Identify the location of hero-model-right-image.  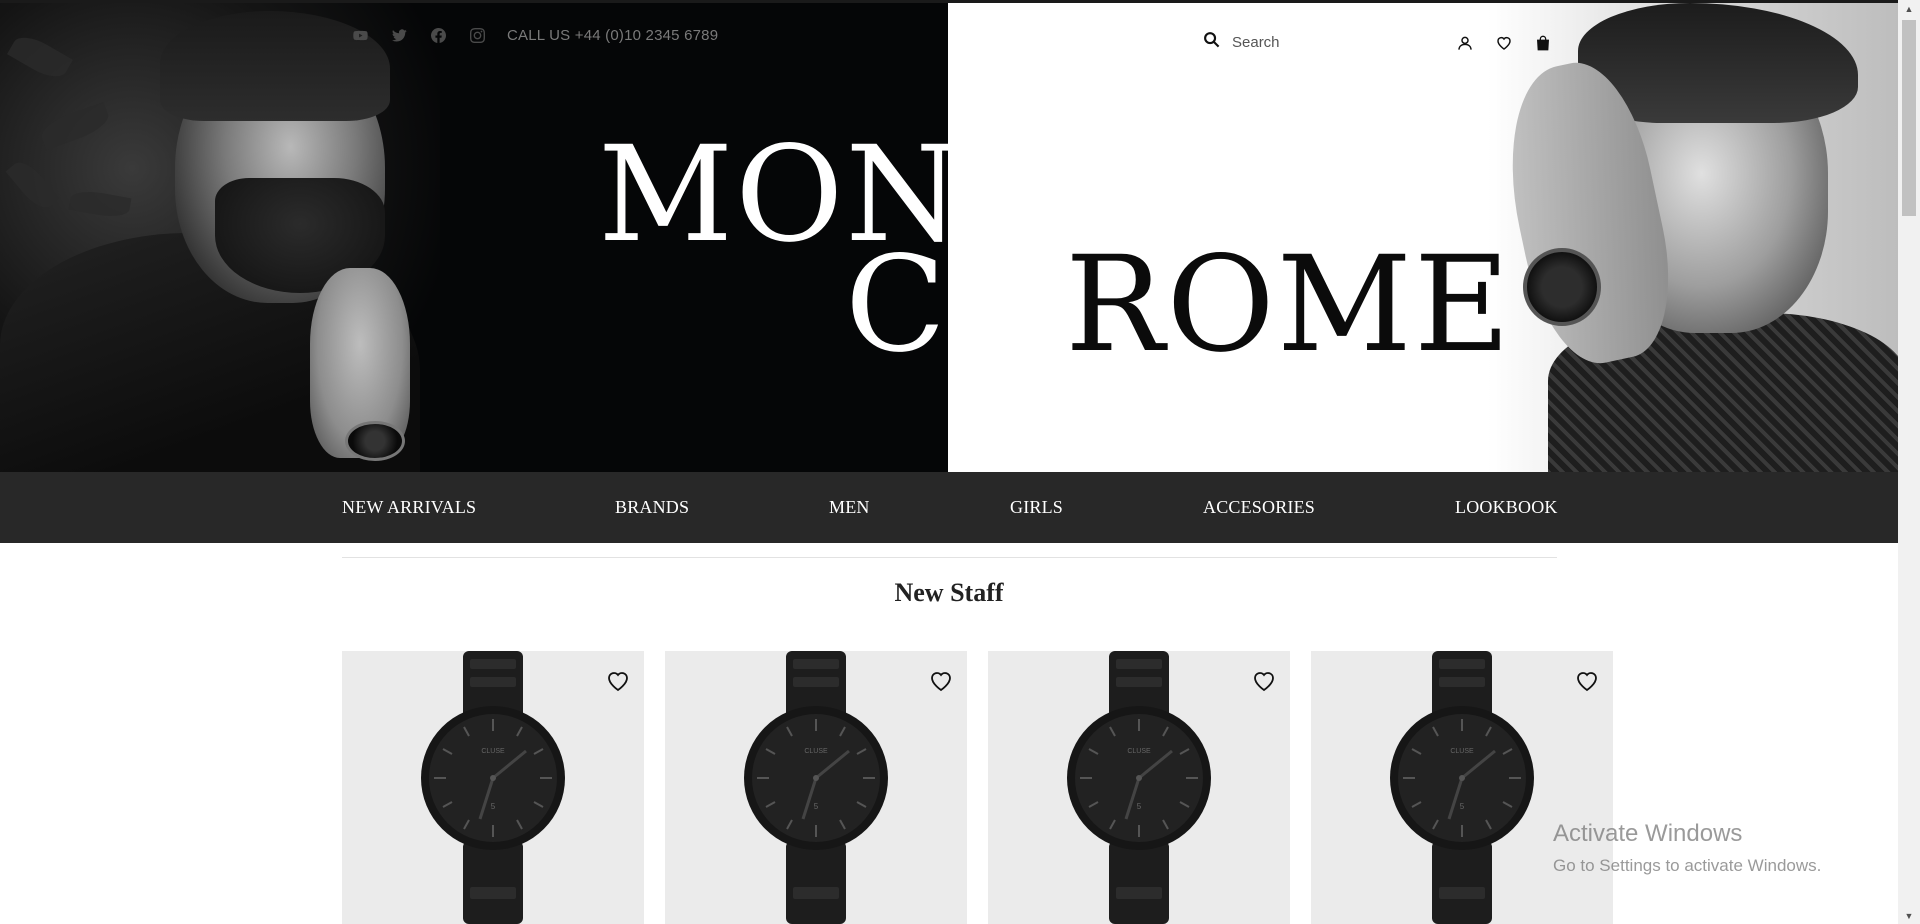
(1693, 237).